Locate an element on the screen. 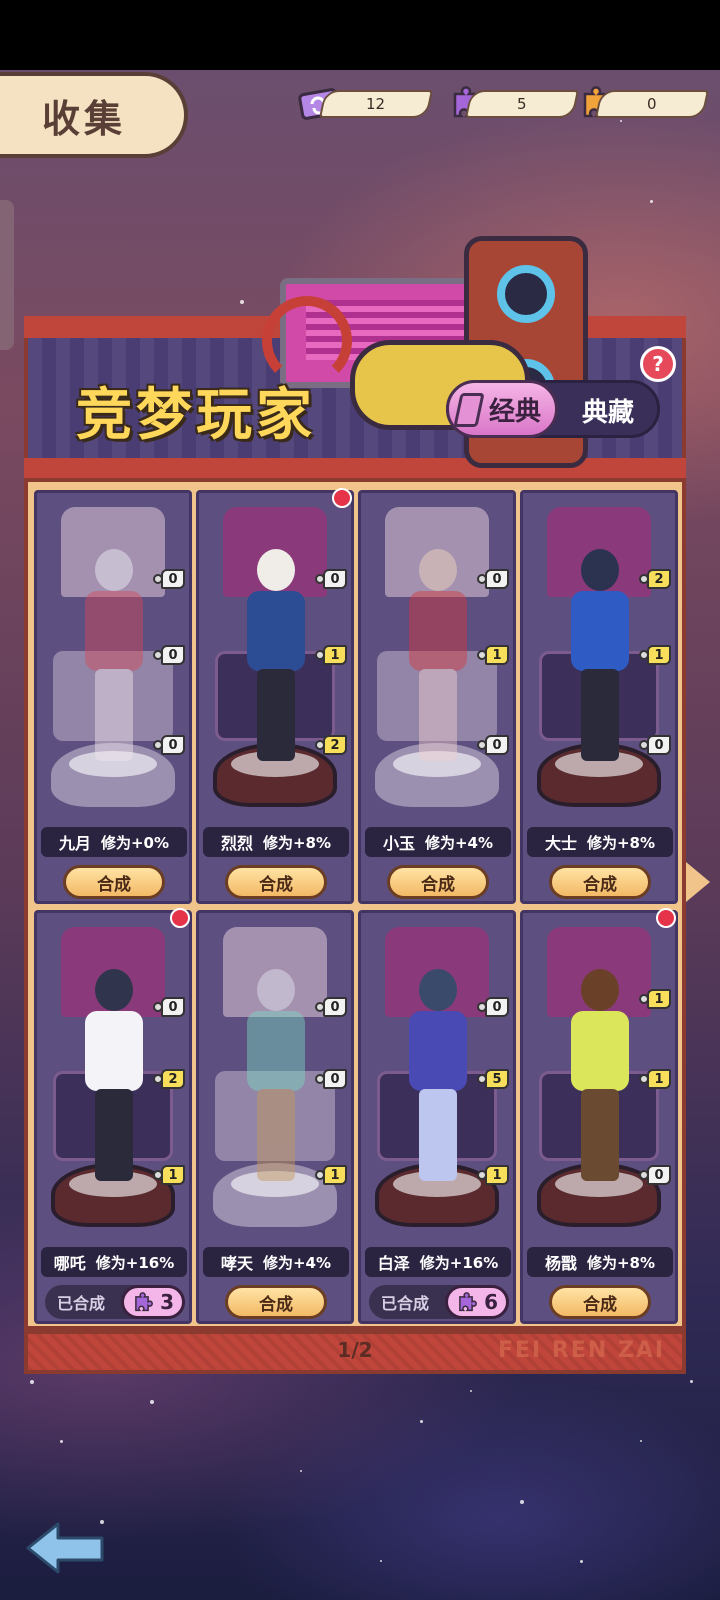 The width and height of the screenshot is (720, 1600). character-info: 小玉 修为+4% is located at coordinates (438, 842).